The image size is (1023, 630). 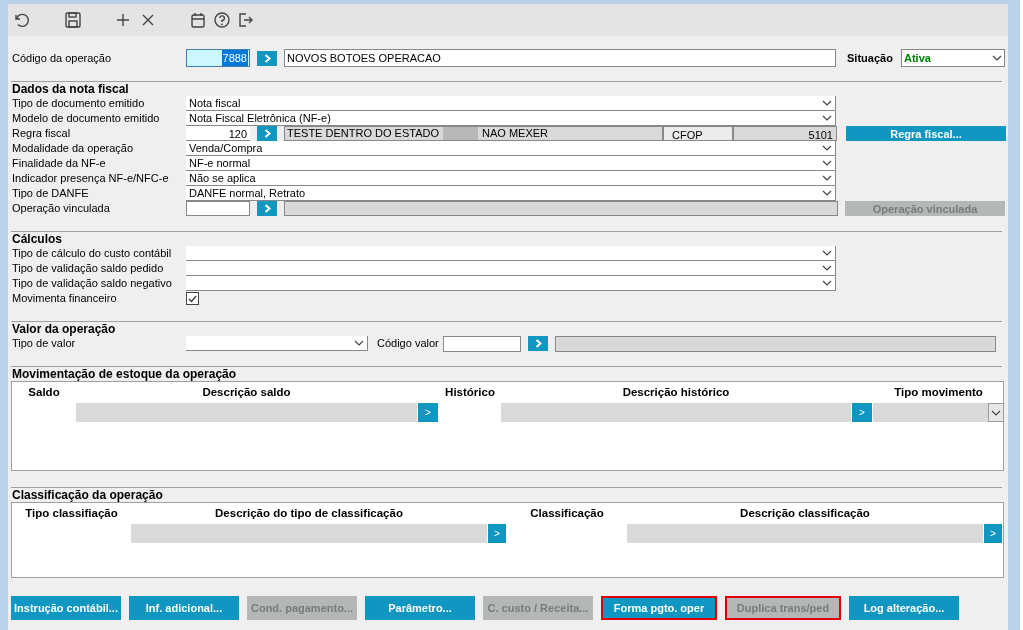 I want to click on field-label: Modalidade da operação, so click(x=73, y=149).